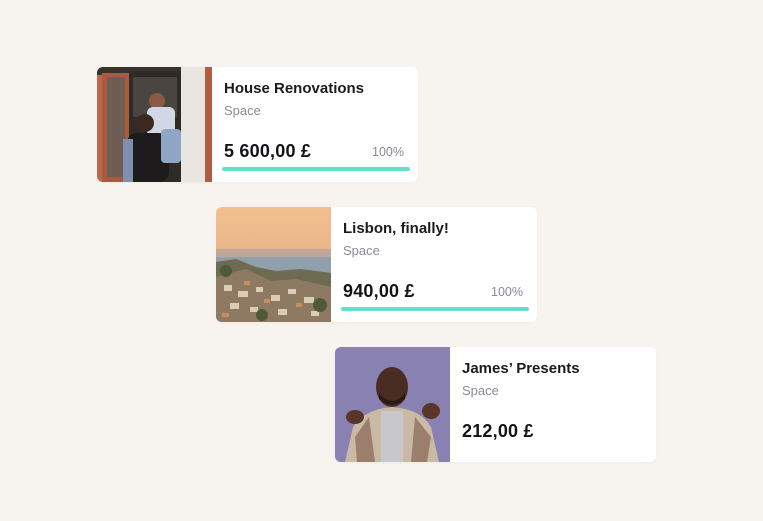  I want to click on card-title: House Renovations, so click(294, 88).